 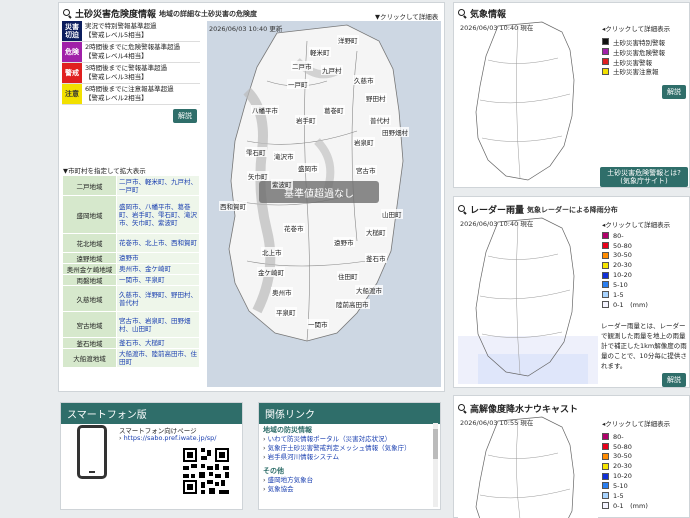 I want to click on landslide-title-row: 土砂災害危険度情報 地域の詳細な土砂災害の危険度, so click(x=160, y=13).